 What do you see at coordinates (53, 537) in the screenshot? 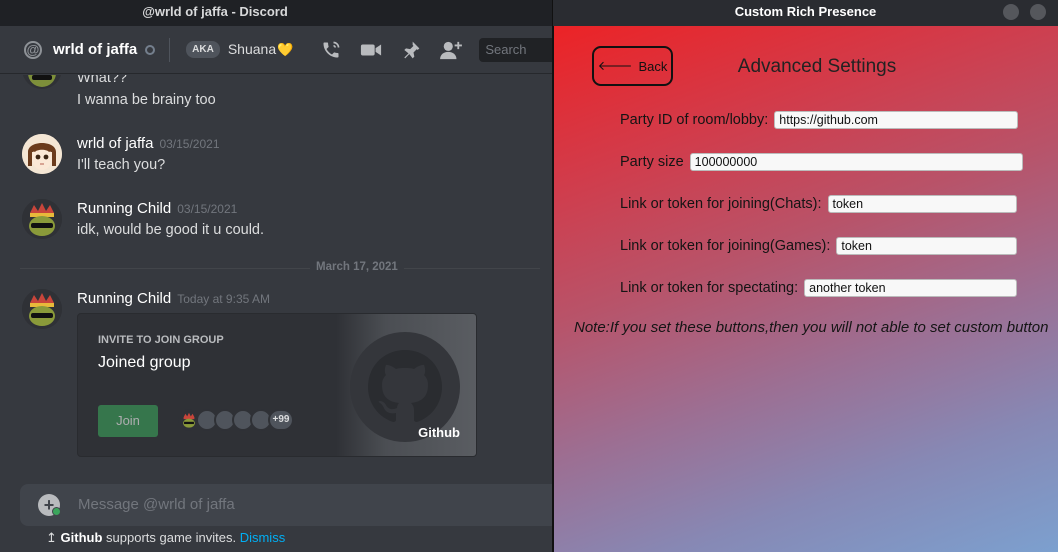
I see `notice-arrow-icon: ↥` at bounding box center [53, 537].